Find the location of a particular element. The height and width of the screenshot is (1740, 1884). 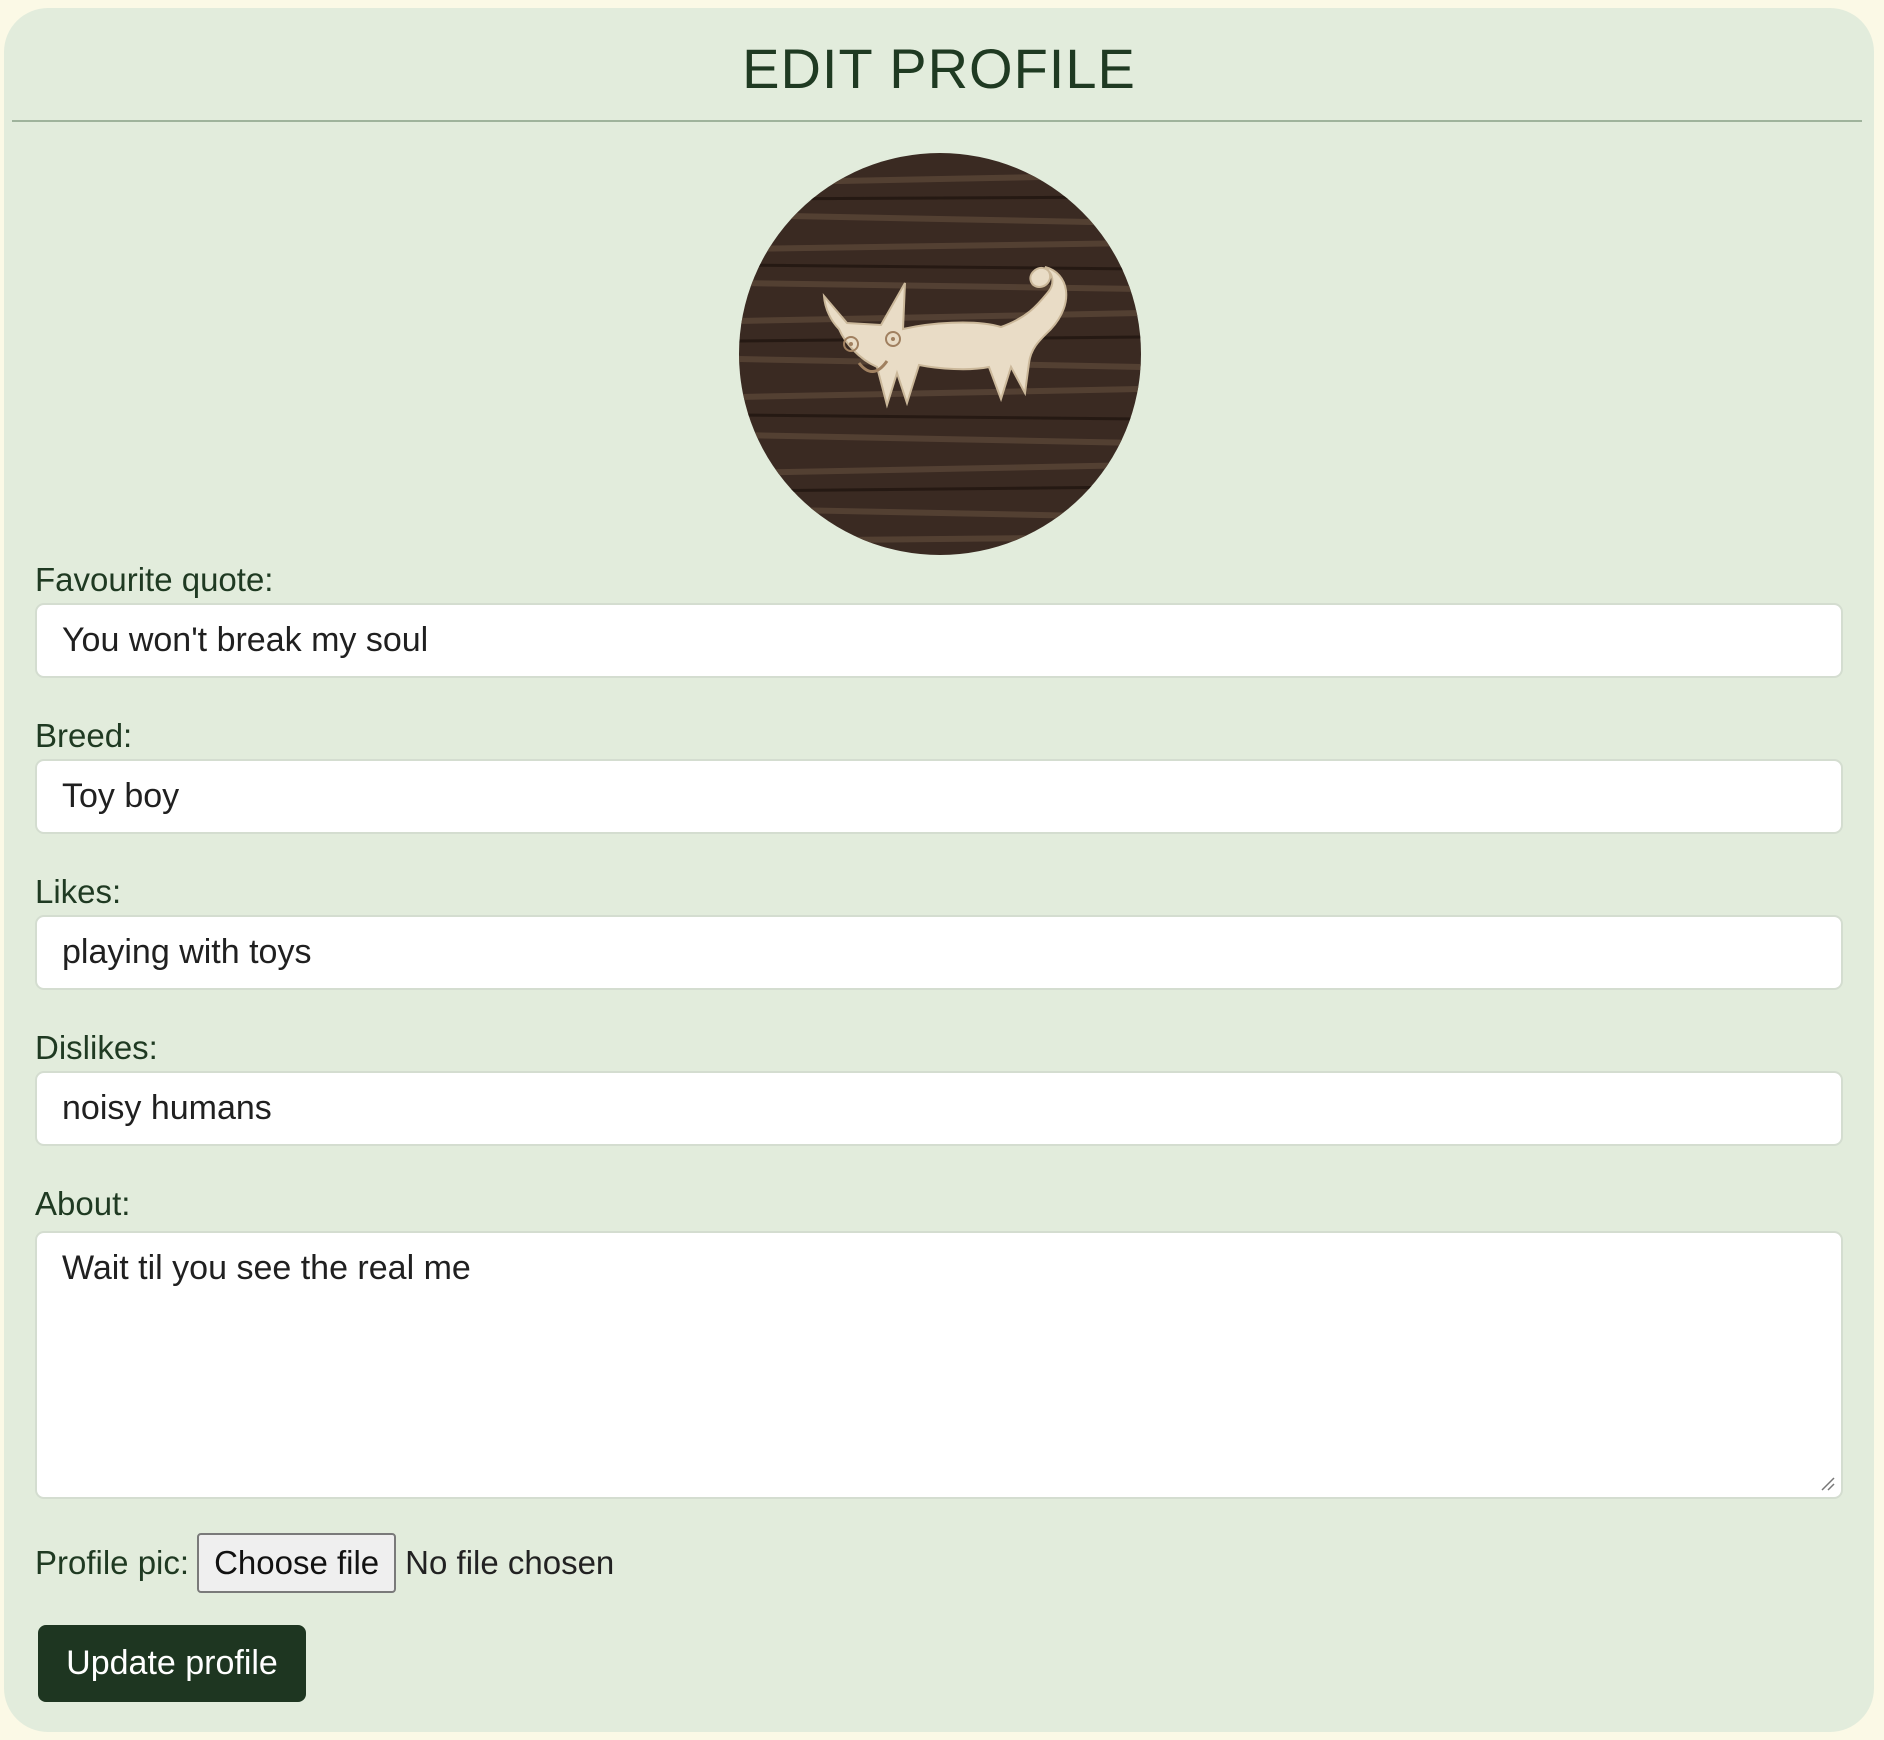

profile-pic-label: Profile pic: is located at coordinates (112, 1562).